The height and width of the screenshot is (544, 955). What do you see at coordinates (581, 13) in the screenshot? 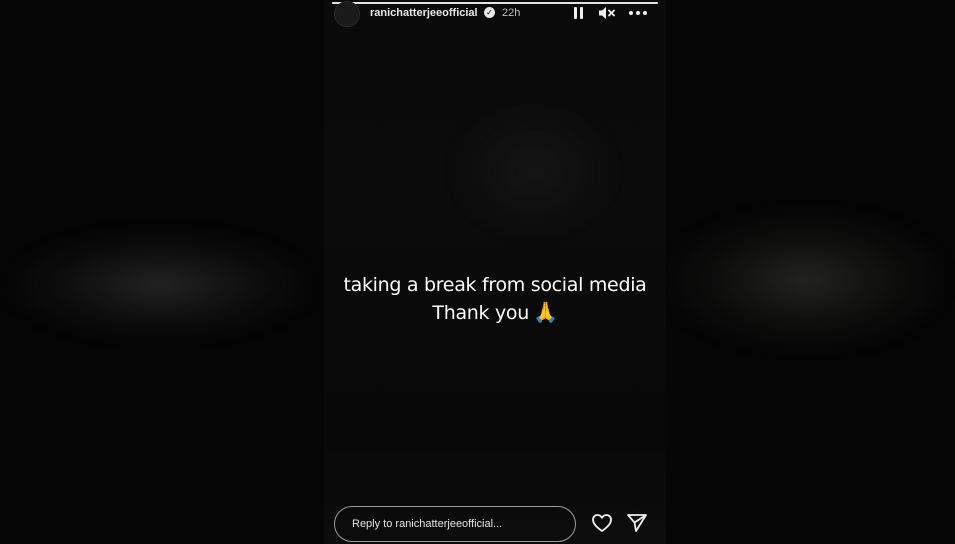
I see `pause-icon-bar` at bounding box center [581, 13].